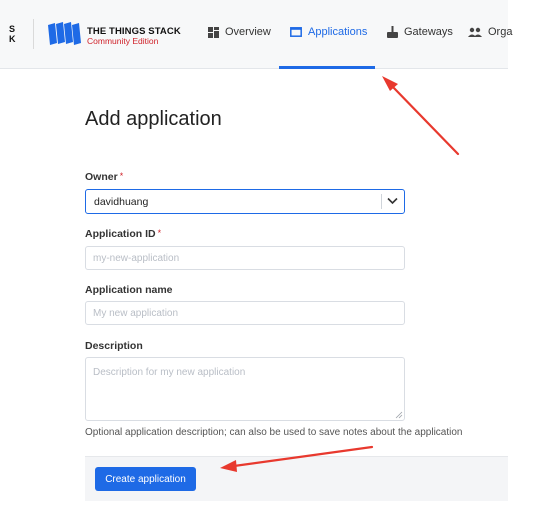  I want to click on nav-item-gateways: Gateways, so click(420, 32).